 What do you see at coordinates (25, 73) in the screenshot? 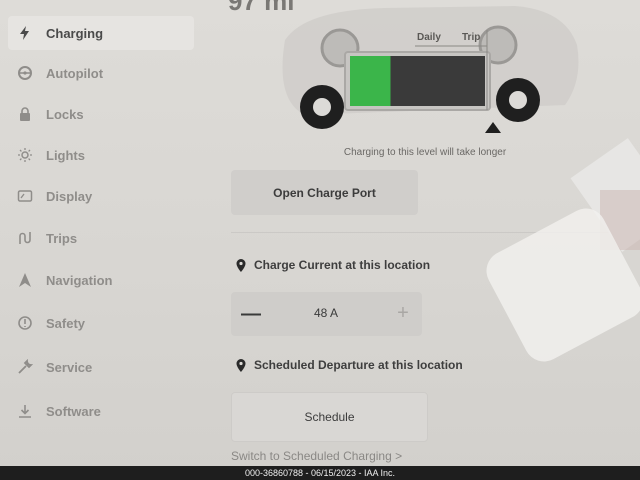
I see `steering-wheel-icon` at bounding box center [25, 73].